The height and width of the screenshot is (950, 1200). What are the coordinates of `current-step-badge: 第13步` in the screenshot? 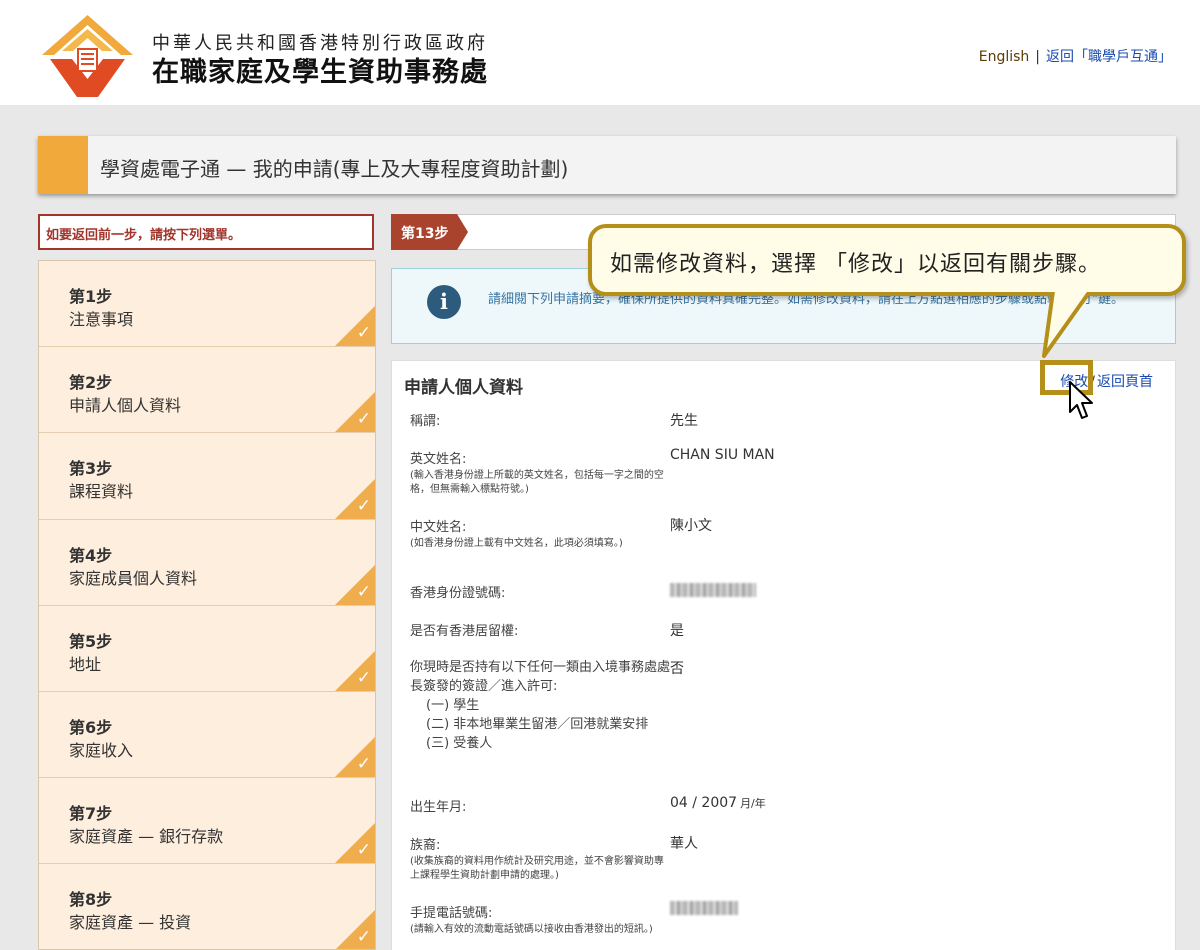 It's located at (424, 232).